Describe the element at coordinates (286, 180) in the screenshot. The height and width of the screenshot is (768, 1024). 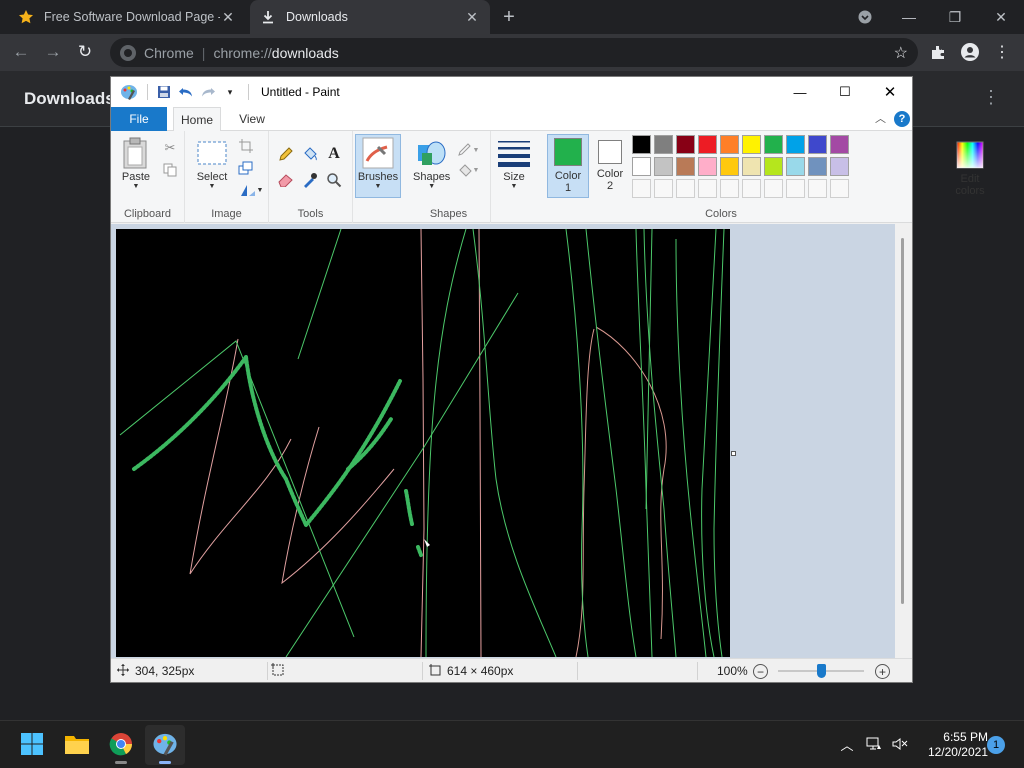
I see `eraser-icon` at that location.